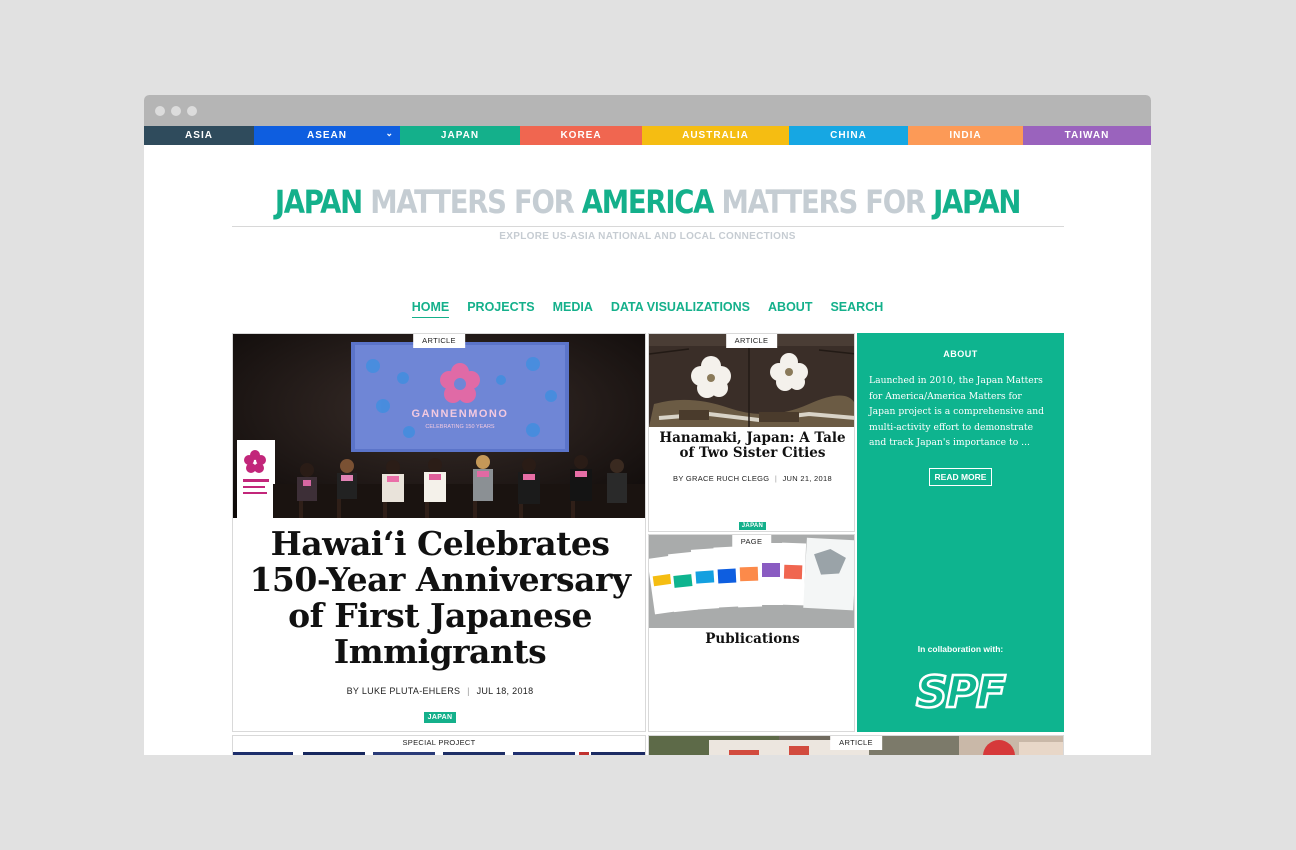 This screenshot has width=1296, height=850. I want to click on region-label: AUSTRALIA, so click(715, 135).